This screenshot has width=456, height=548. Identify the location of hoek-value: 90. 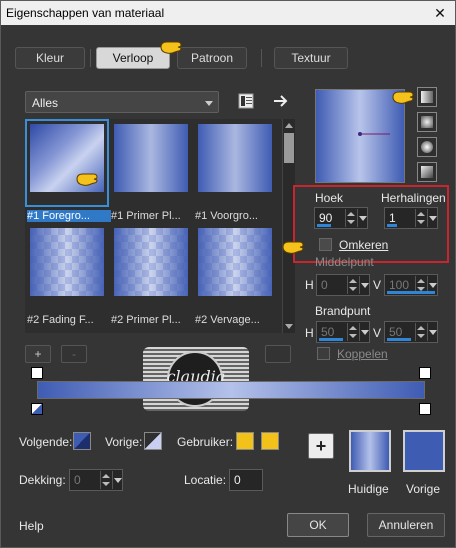
(326, 218).